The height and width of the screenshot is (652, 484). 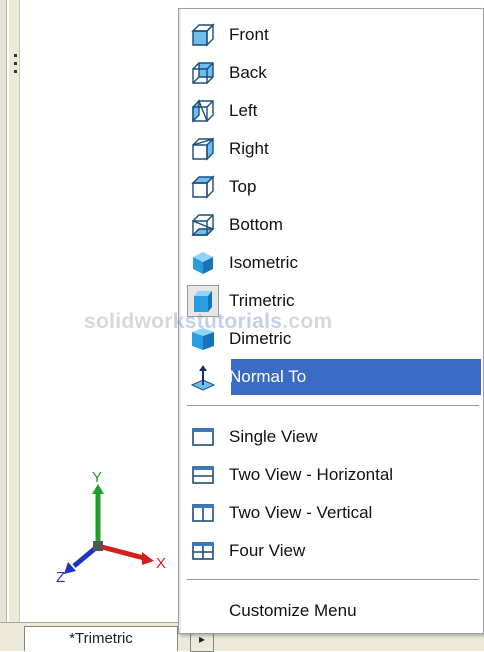 What do you see at coordinates (203, 263) in the screenshot?
I see `isometric-view-icon` at bounding box center [203, 263].